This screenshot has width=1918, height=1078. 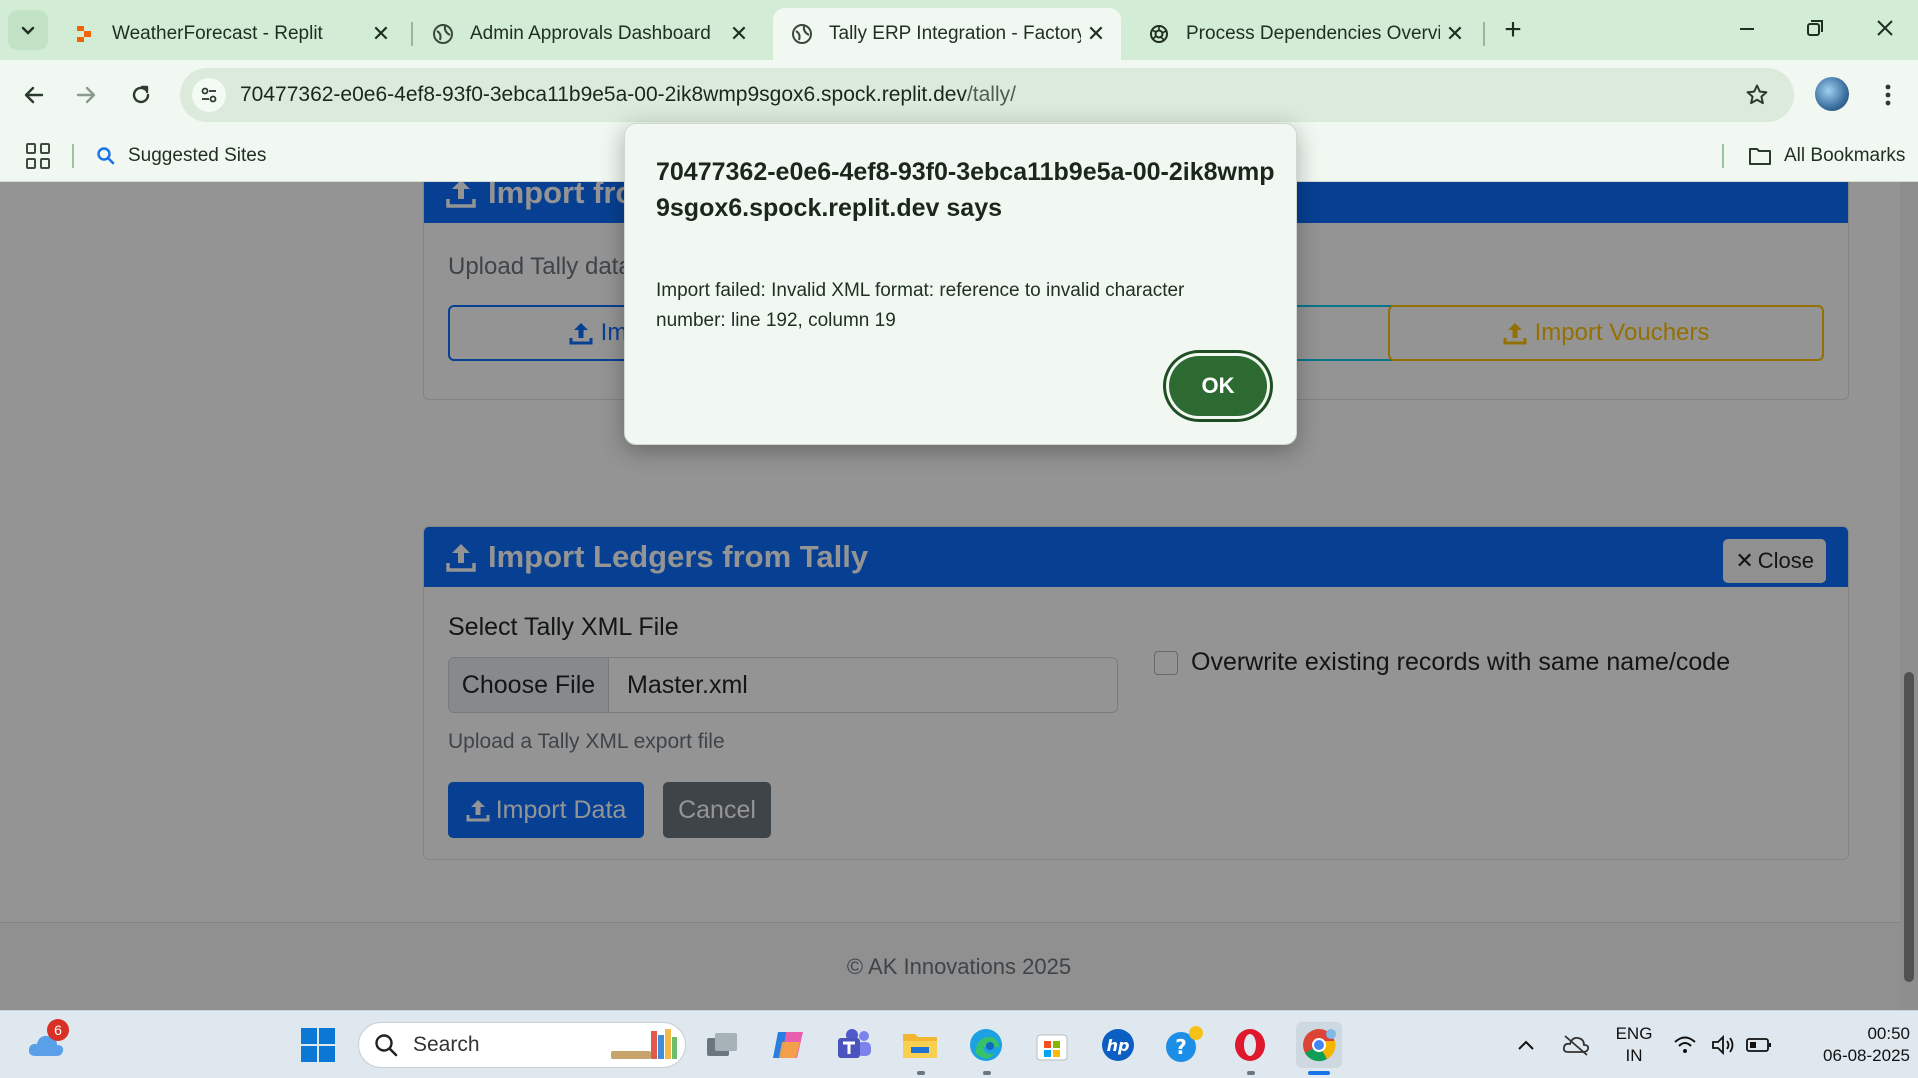 What do you see at coordinates (1159, 34) in the screenshot?
I see `openai-icon` at bounding box center [1159, 34].